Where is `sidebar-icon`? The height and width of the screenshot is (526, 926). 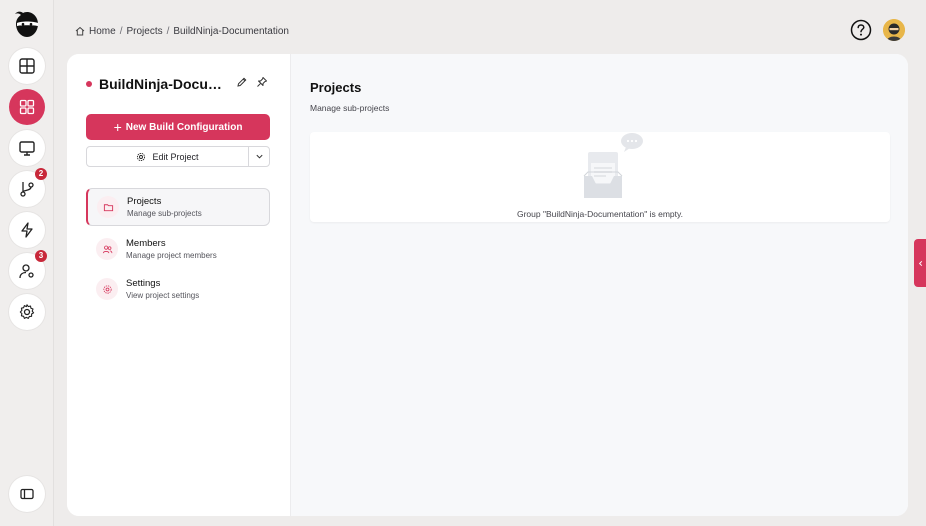 sidebar-icon is located at coordinates (27, 494).